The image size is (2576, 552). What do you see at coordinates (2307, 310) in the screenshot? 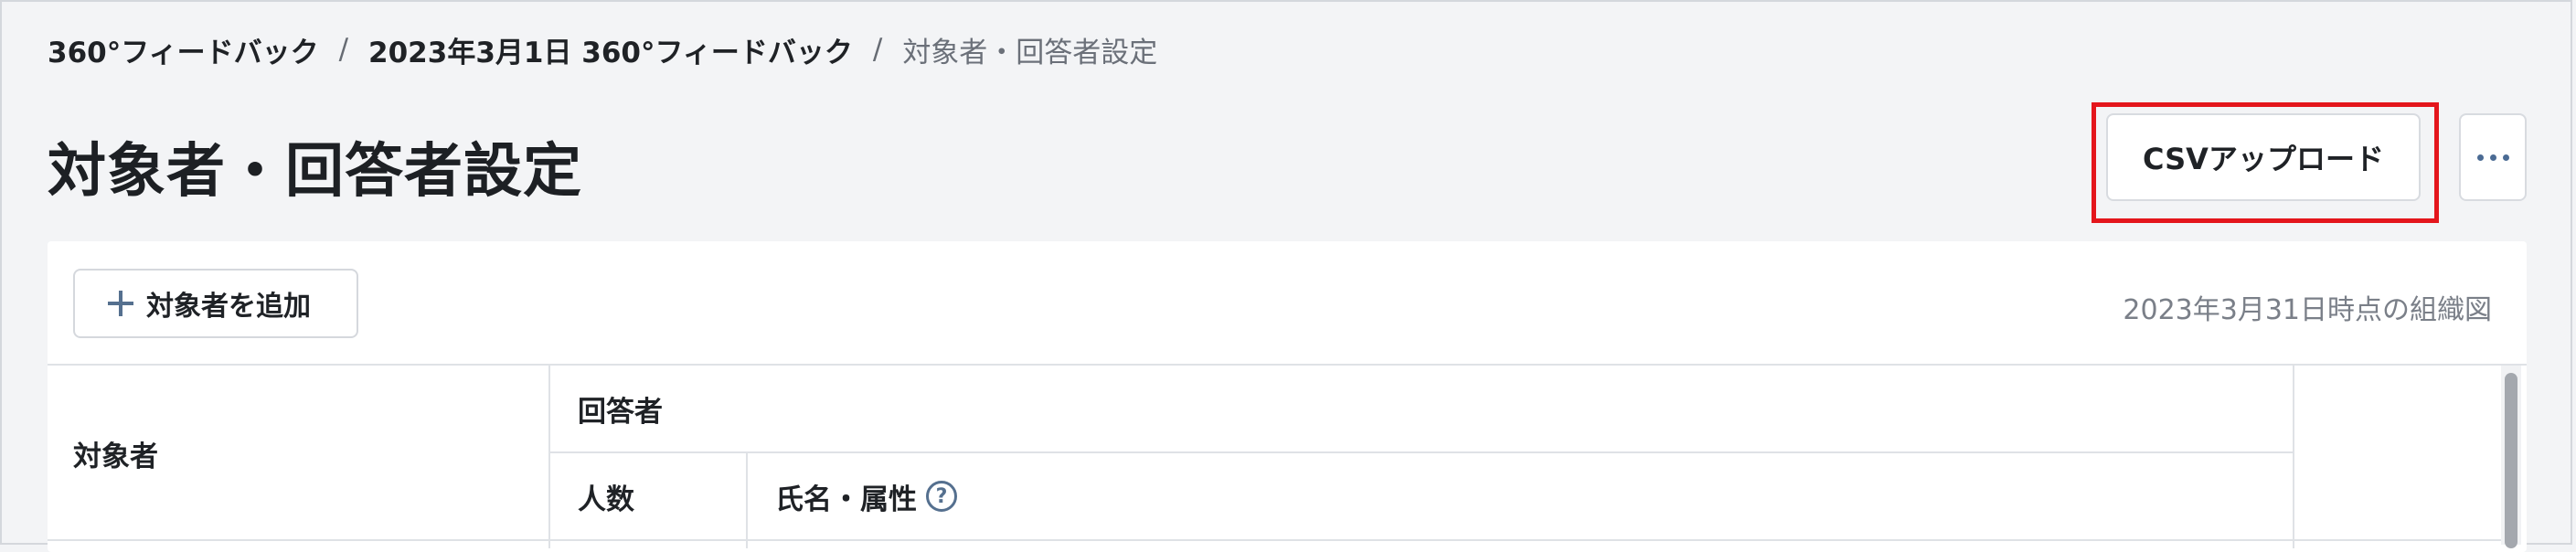
I see `org-chart-date: 2023年3月31日時点の組織図` at bounding box center [2307, 310].